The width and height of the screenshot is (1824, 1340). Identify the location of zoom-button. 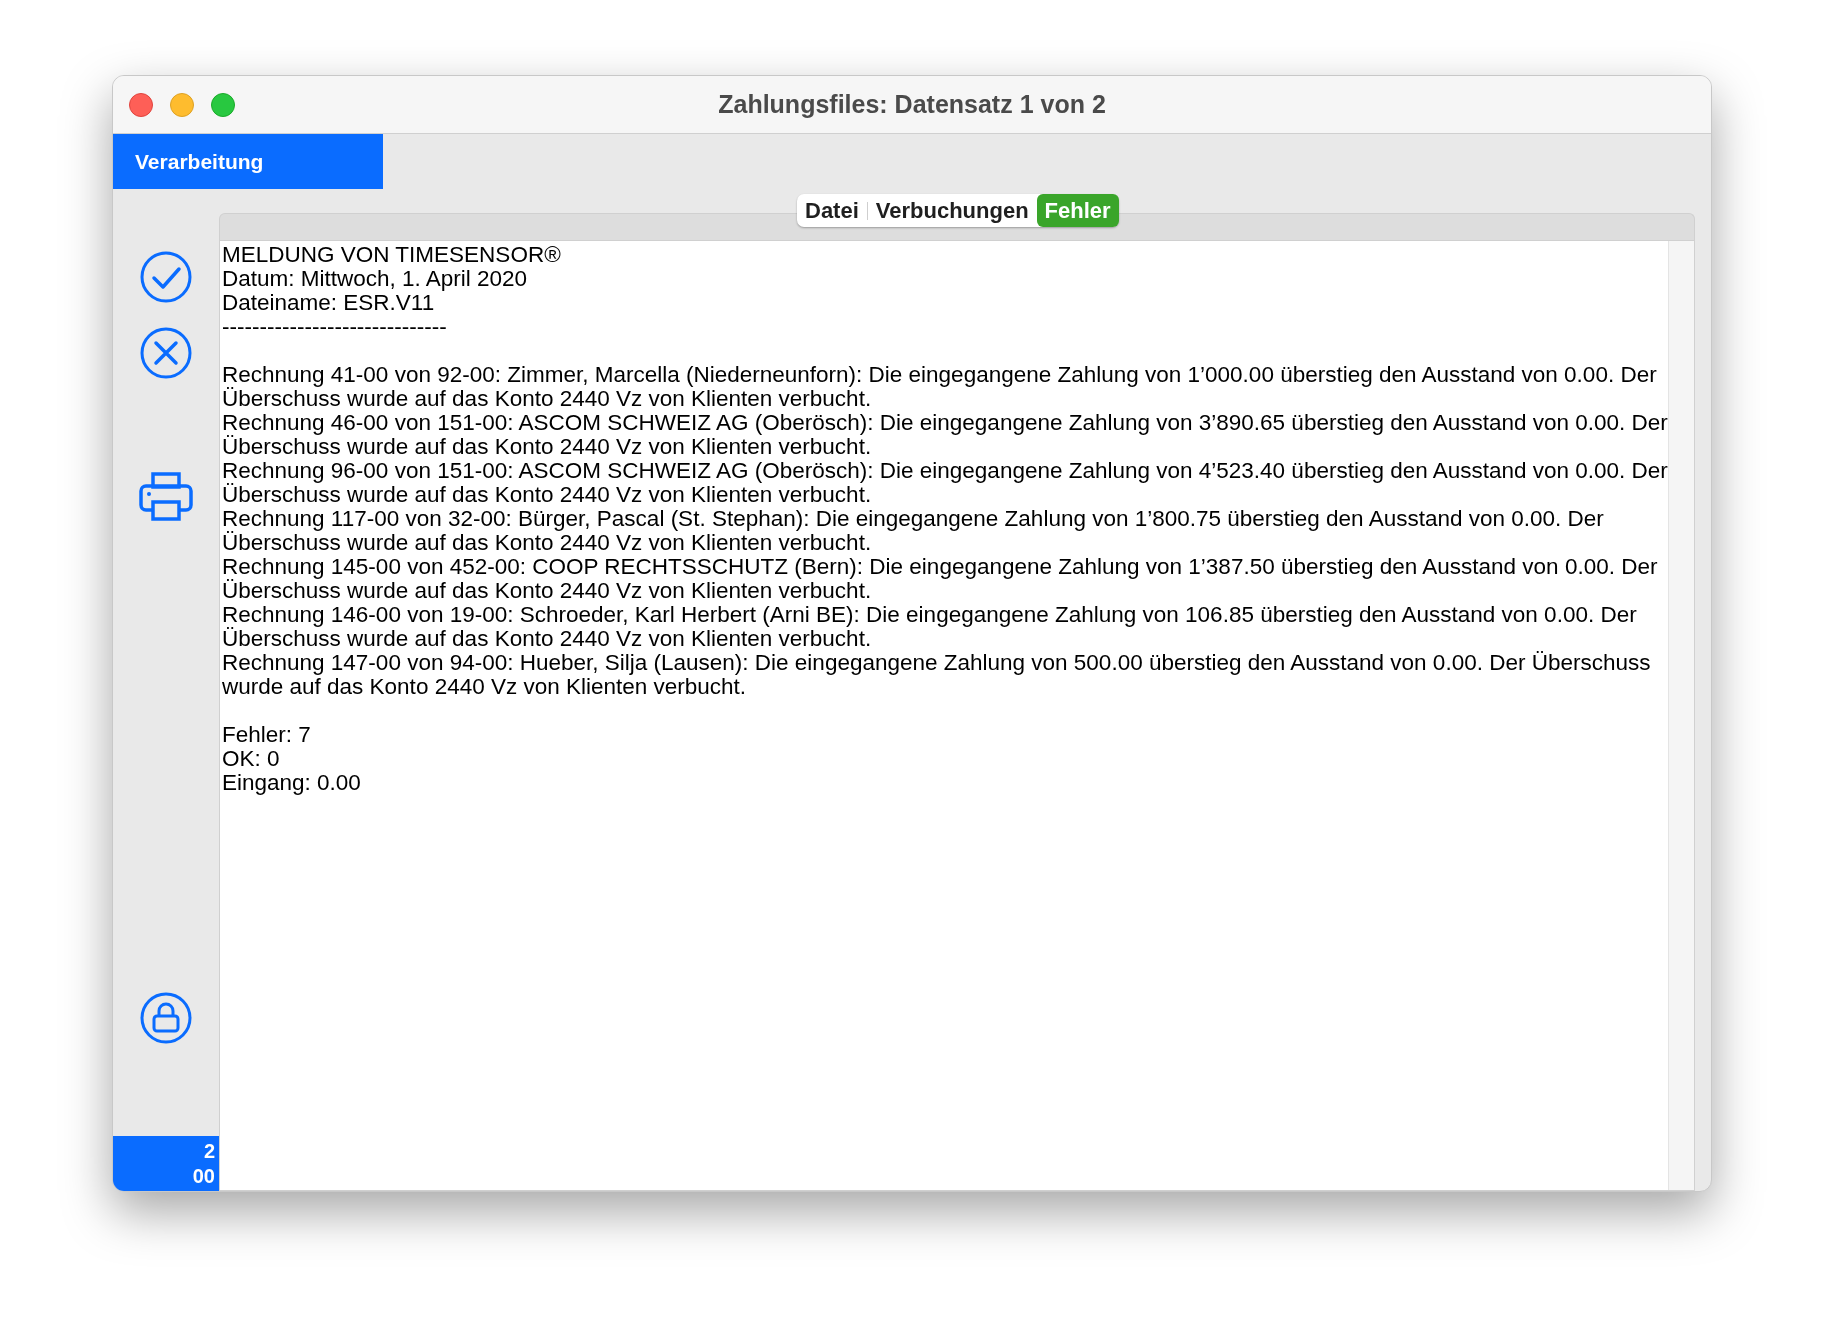
(223, 104).